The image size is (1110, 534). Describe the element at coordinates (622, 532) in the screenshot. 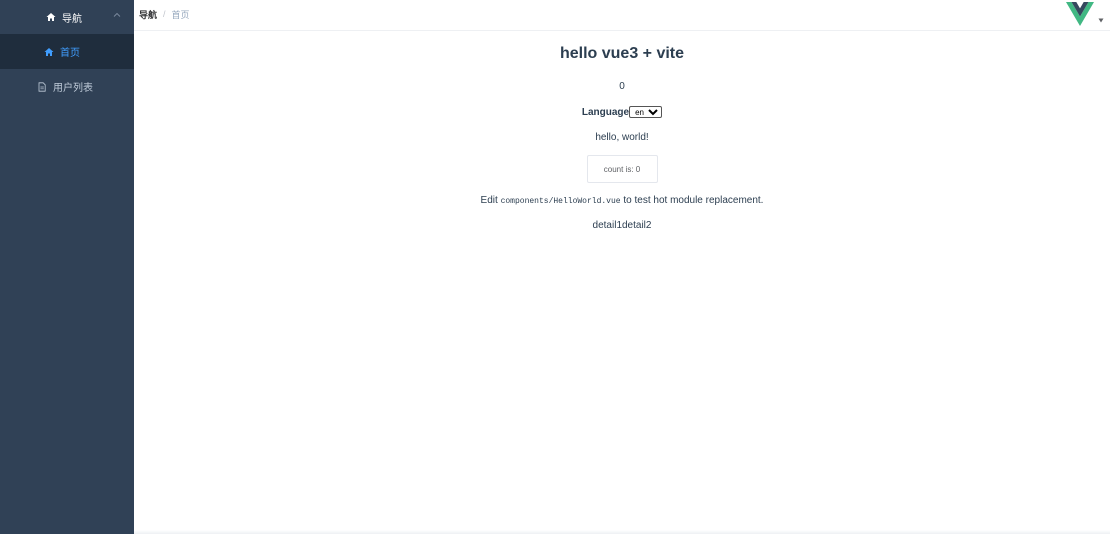

I see `bottom-divider` at that location.